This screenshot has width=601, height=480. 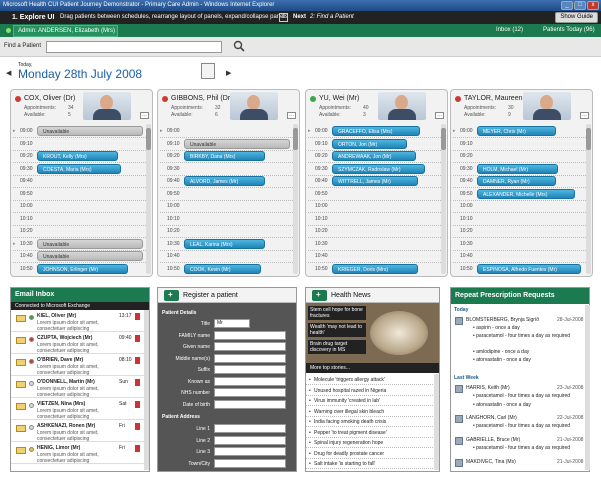 What do you see at coordinates (337, 313) in the screenshot?
I see `featured-story: Stem cell hope for bone fractures` at bounding box center [337, 313].